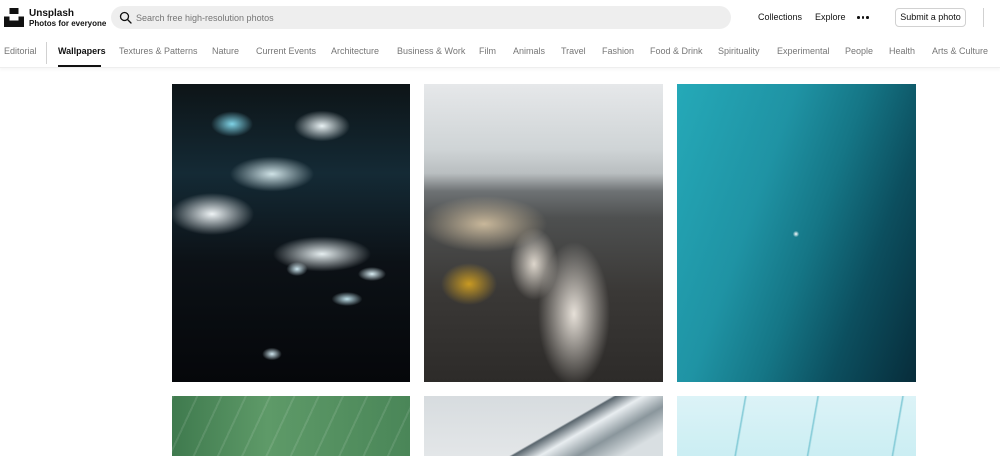 The image size is (1000, 456). Describe the element at coordinates (859, 51) in the screenshot. I see `category-people: People` at that location.